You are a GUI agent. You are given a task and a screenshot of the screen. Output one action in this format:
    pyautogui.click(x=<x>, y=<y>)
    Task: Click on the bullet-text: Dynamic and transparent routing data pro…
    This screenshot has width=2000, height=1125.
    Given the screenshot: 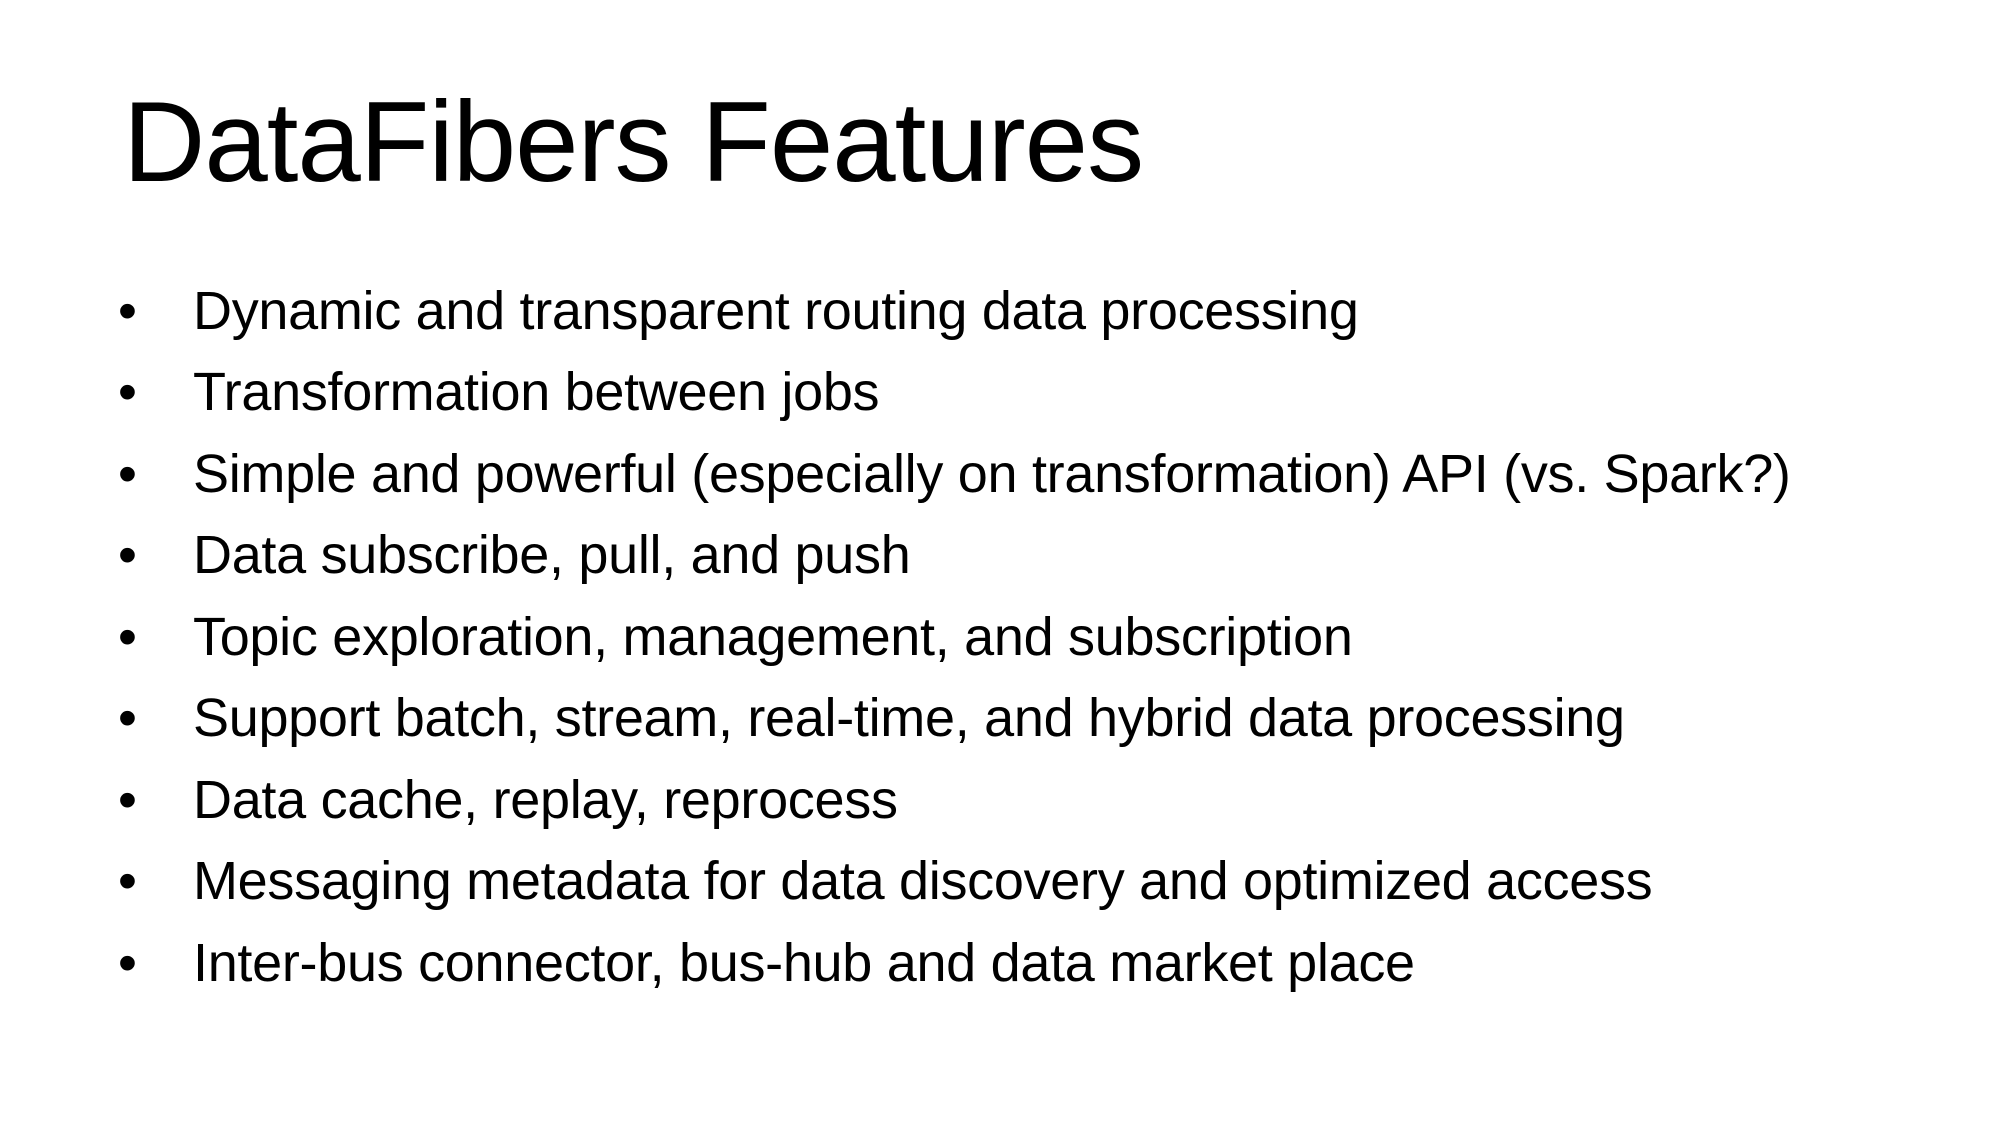 What is the action you would take?
    pyautogui.click(x=776, y=310)
    